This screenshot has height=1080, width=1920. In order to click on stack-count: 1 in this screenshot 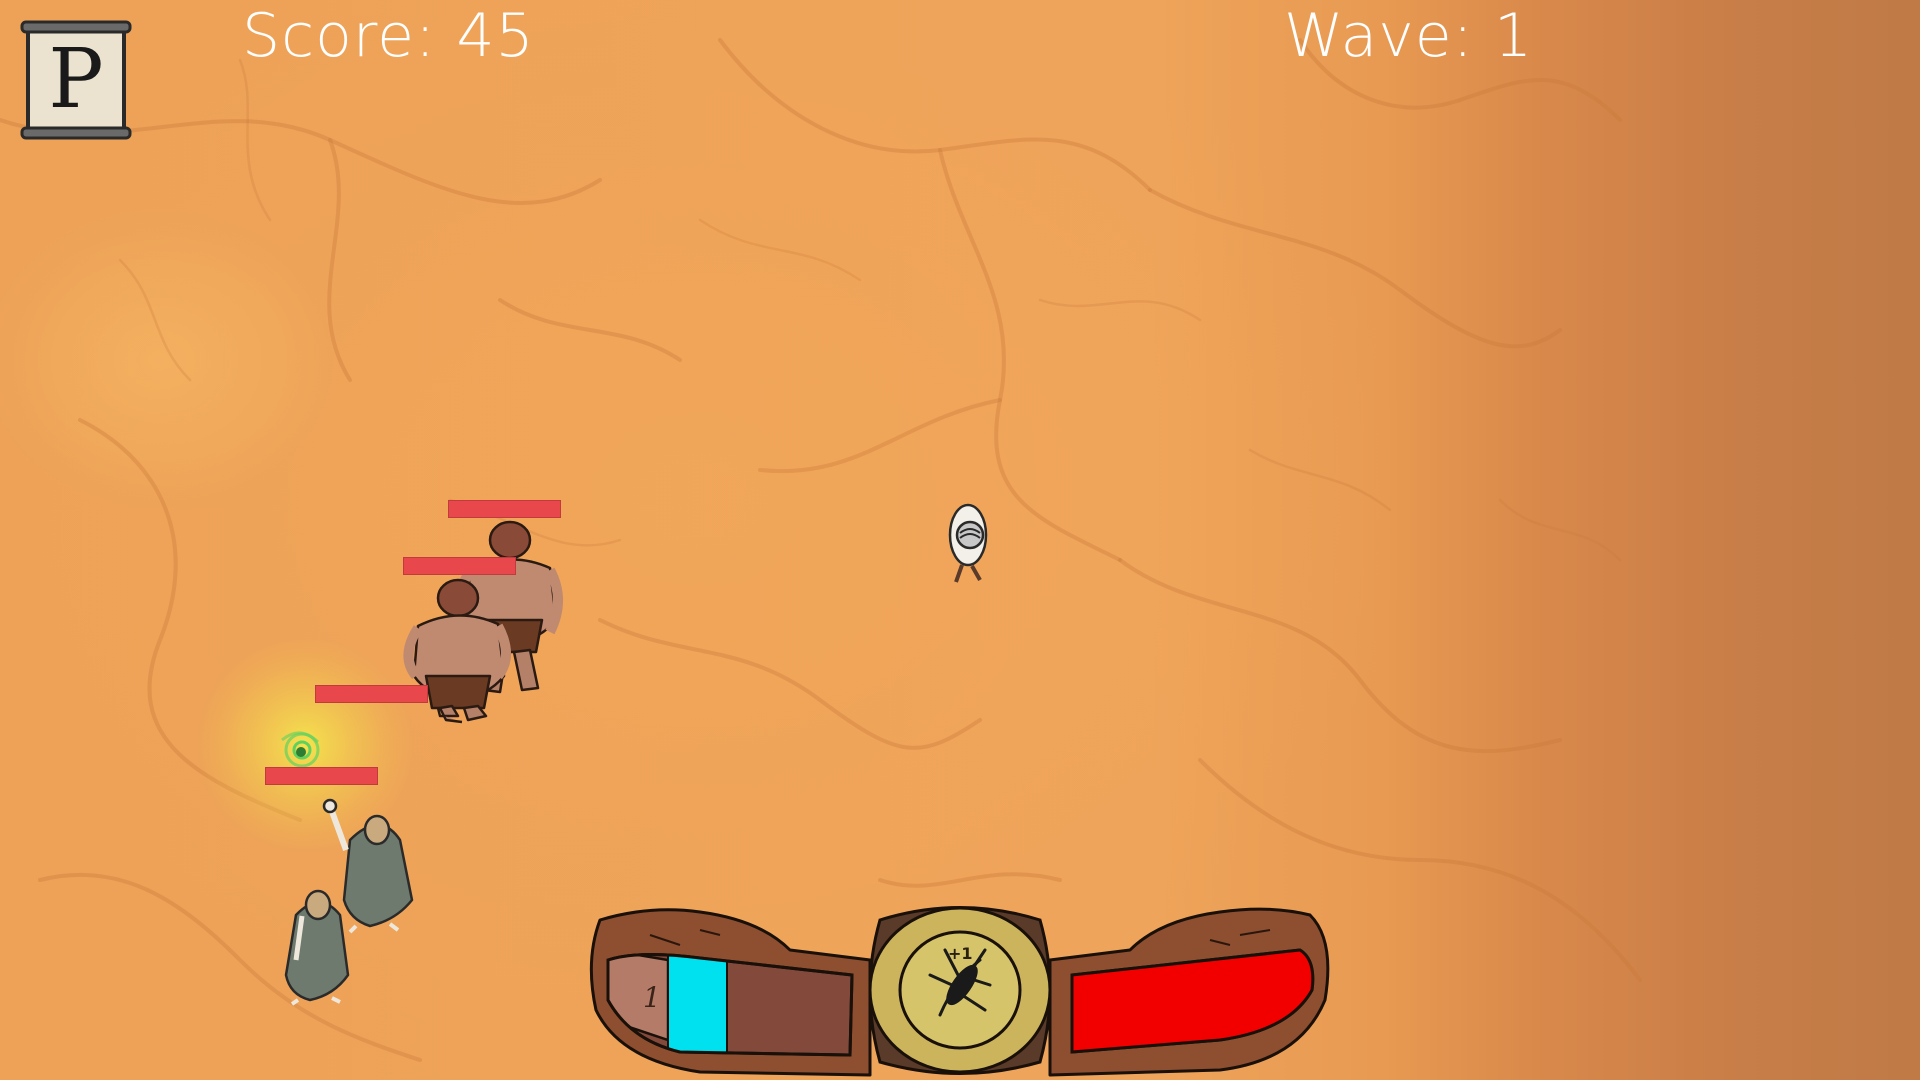, I will do `click(652, 997)`.